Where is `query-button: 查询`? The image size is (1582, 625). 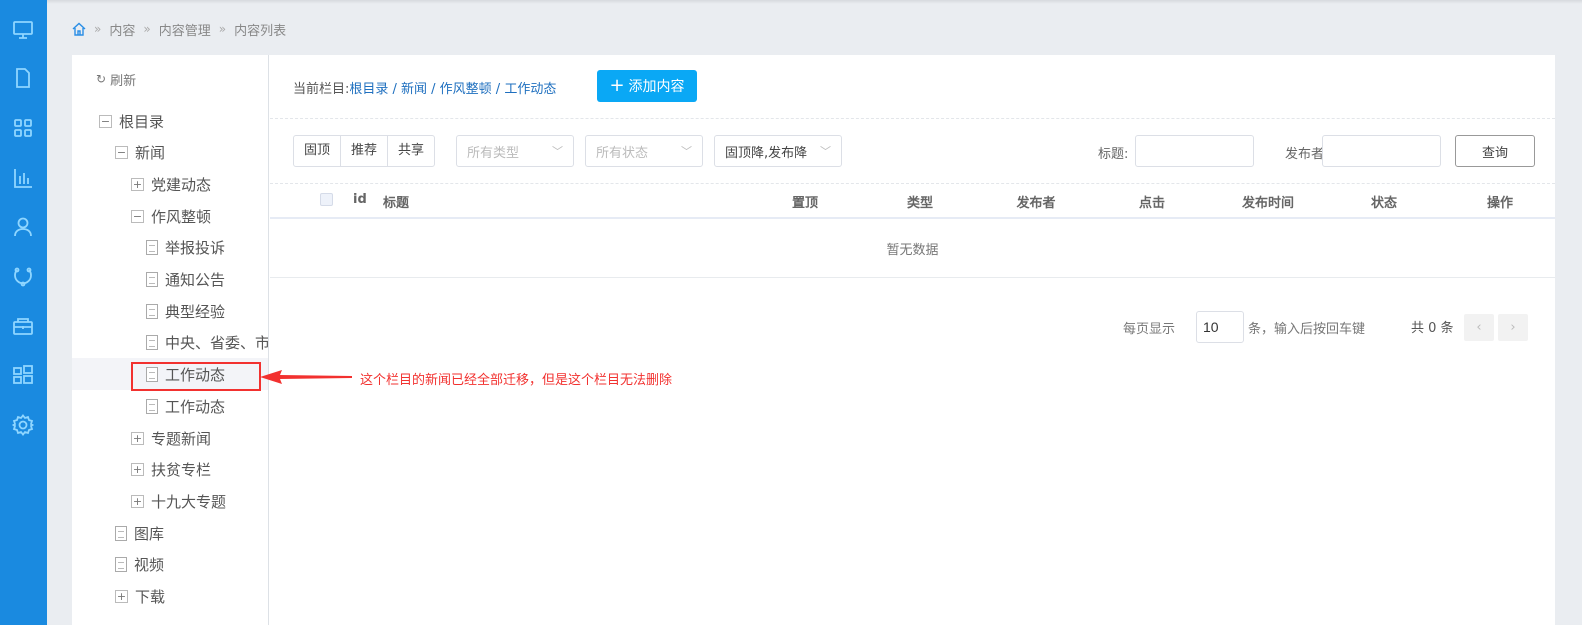
query-button: 查询 is located at coordinates (1495, 151).